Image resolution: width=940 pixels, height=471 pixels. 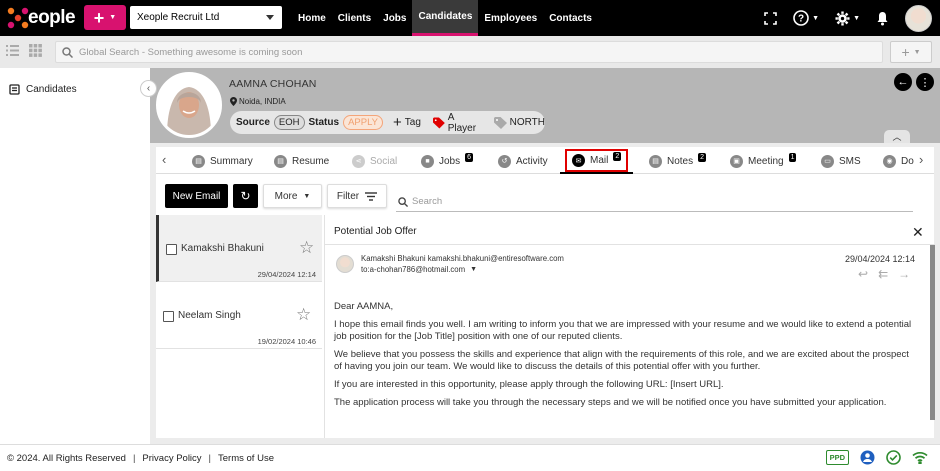 I want to click on top-icons: ? ▼ ▼, so click(x=848, y=18).